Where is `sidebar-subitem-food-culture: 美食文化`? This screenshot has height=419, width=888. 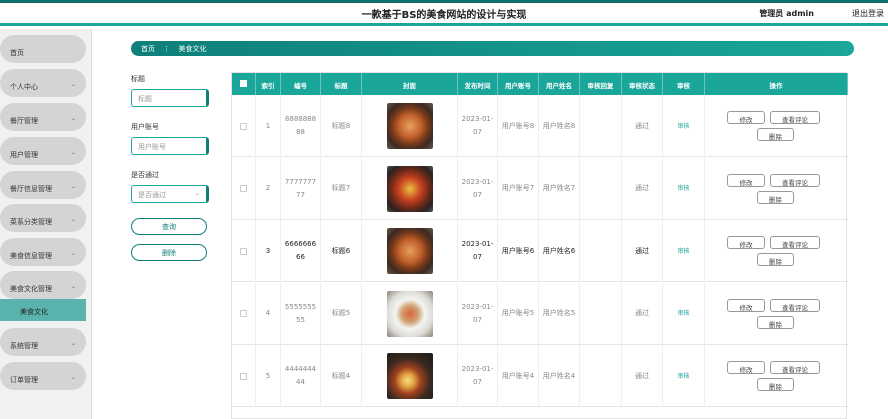 sidebar-subitem-food-culture: 美食文化 is located at coordinates (43, 310).